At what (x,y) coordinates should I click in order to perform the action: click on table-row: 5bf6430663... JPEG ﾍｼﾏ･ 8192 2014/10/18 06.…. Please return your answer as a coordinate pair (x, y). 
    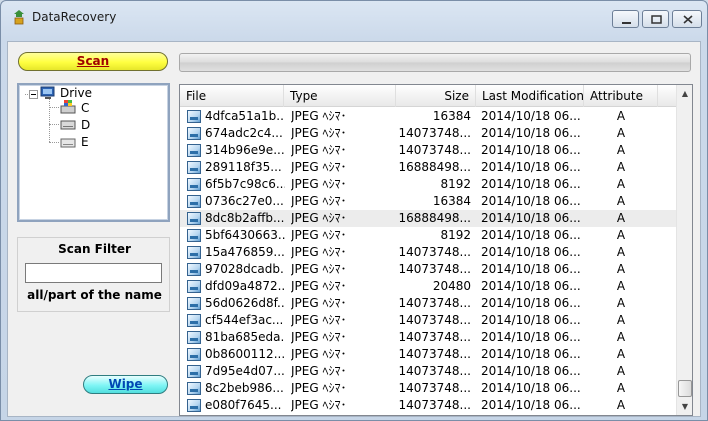
    Looking at the image, I should click on (428, 235).